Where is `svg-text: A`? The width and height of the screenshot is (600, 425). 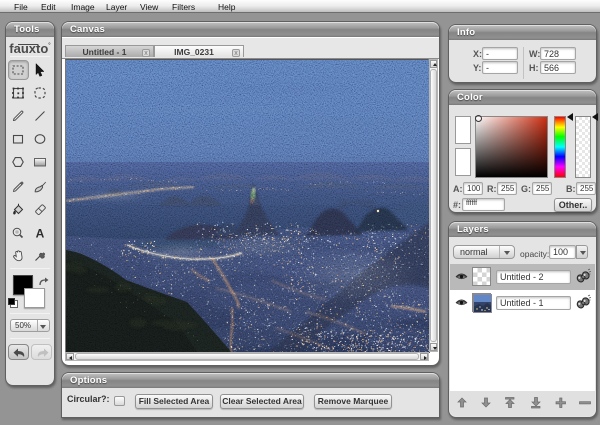
svg-text: A is located at coordinates (40, 233).